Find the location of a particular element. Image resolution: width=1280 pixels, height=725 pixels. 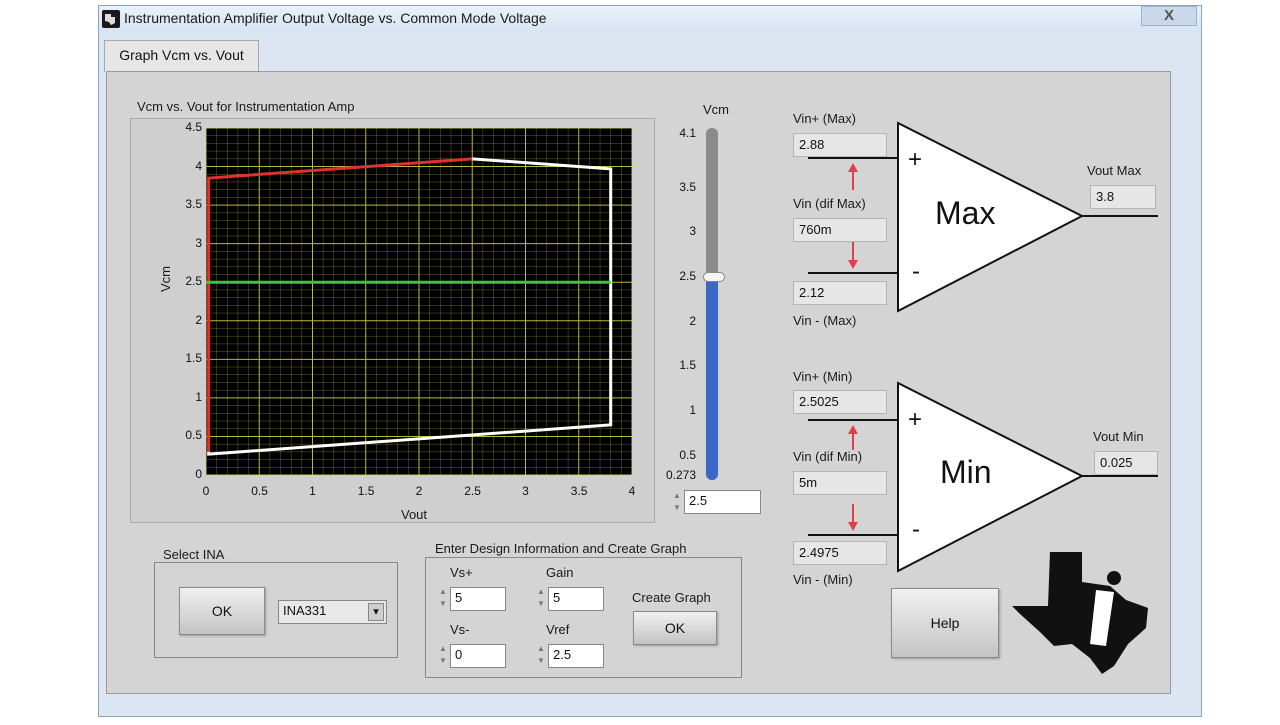

slider-tick-label: 3.5 is located at coordinates (687, 186).